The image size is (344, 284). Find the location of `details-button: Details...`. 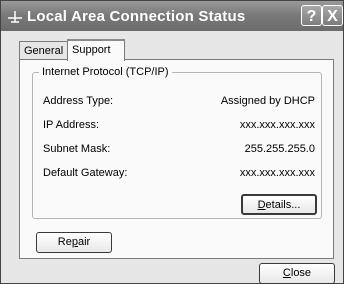

details-button: Details... is located at coordinates (279, 204).